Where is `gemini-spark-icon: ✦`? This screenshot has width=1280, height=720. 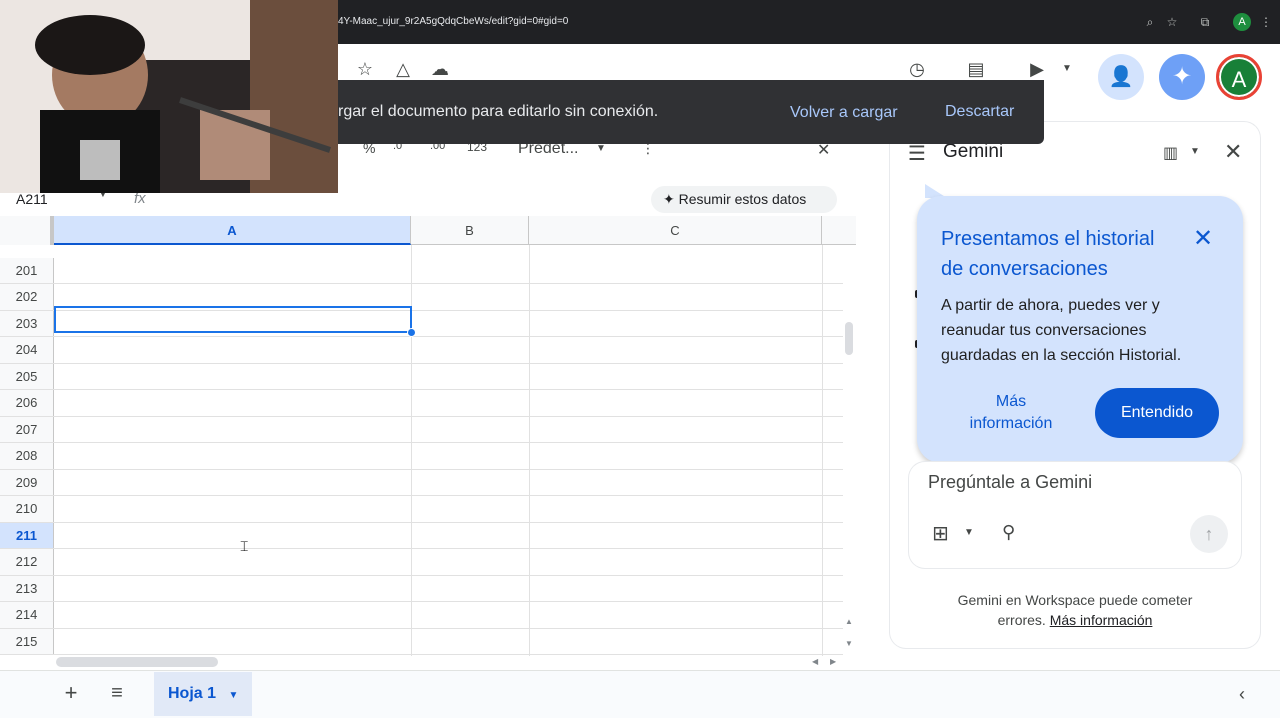 gemini-spark-icon: ✦ is located at coordinates (1182, 76).